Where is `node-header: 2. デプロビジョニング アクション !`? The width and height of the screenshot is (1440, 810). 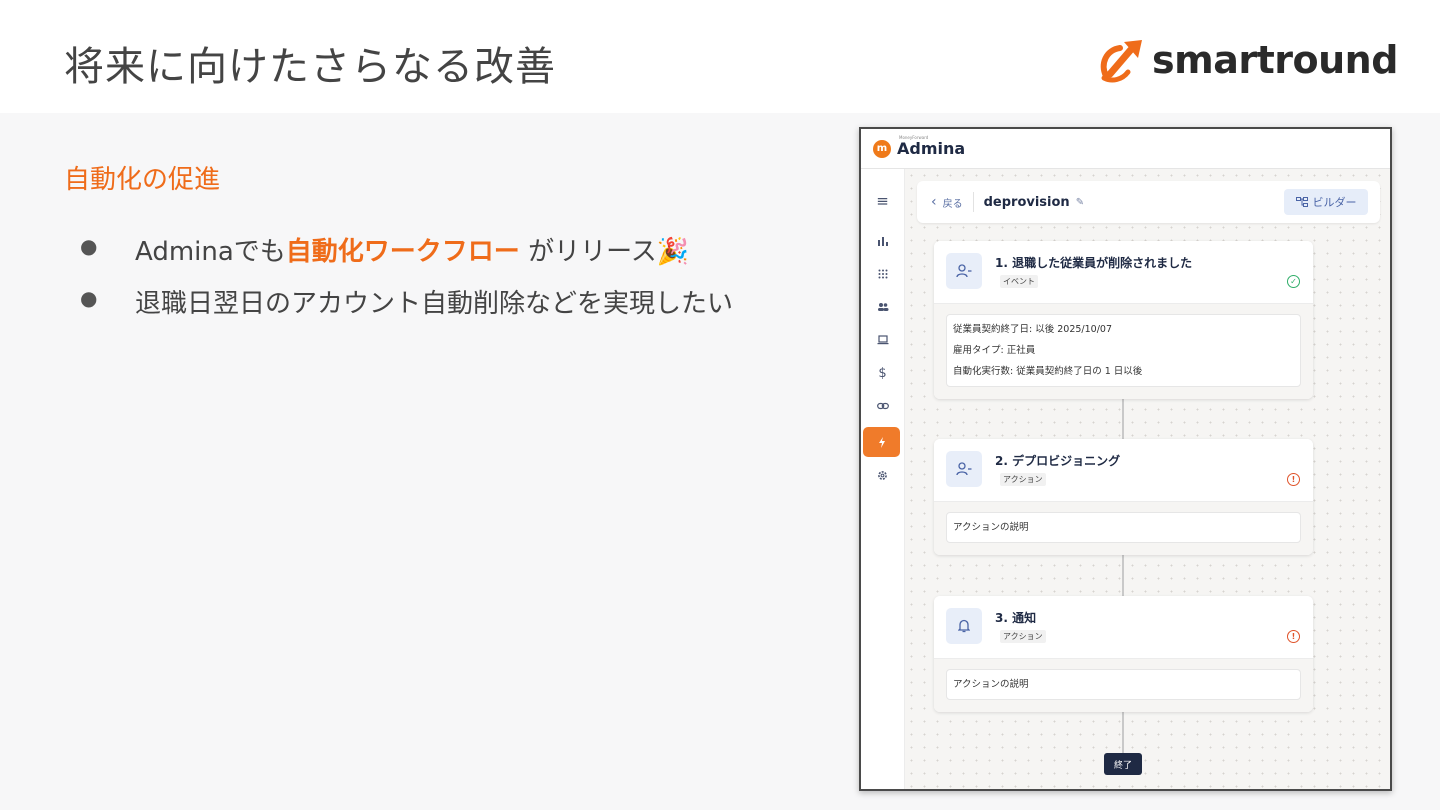
node-header: 2. デプロビジョニング アクション ! is located at coordinates (1123, 470).